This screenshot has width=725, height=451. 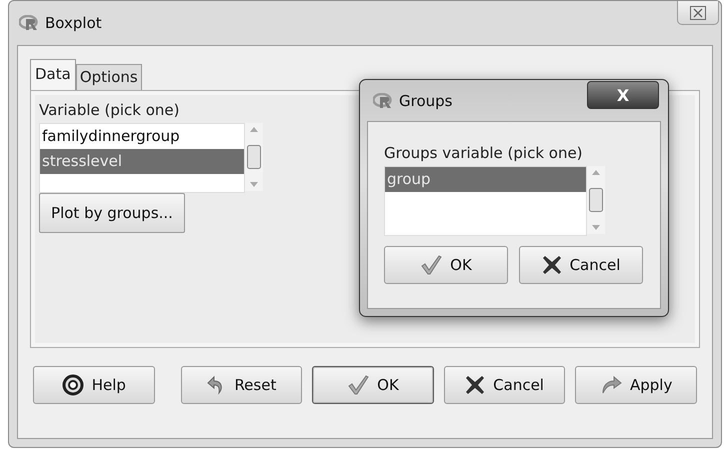 What do you see at coordinates (142, 161) in the screenshot?
I see `list-item: stresslevel` at bounding box center [142, 161].